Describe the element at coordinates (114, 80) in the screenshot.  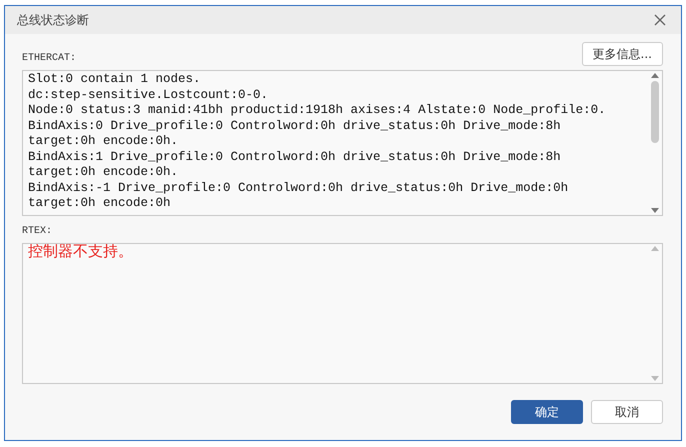
I see `log-line: Slot:0 contain 1 nodes.` at that location.